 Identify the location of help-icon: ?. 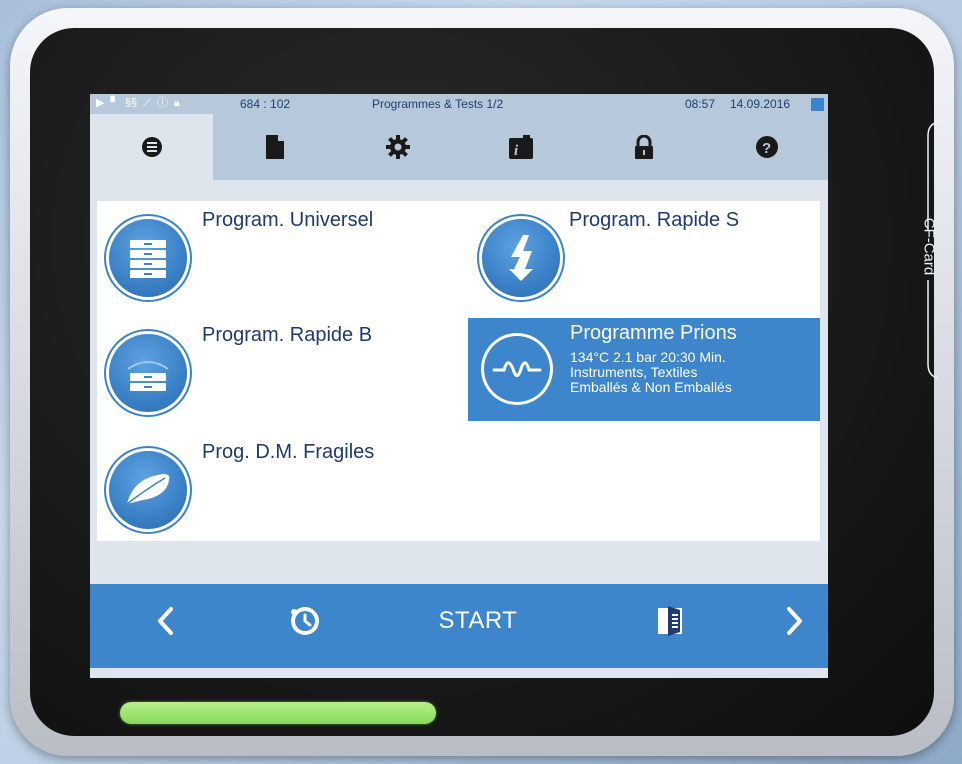
(766, 147).